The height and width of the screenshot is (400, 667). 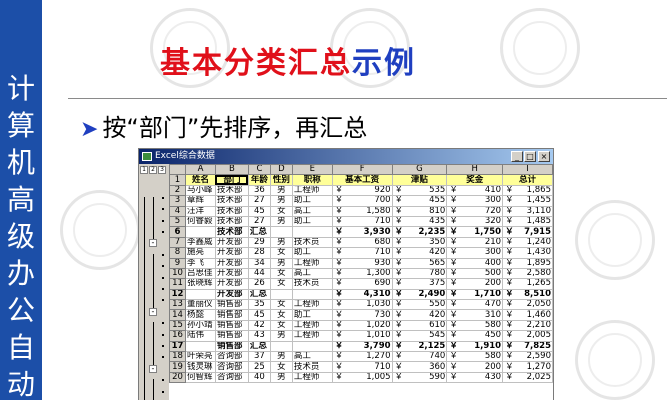 I want to click on cell: ￥ 550, so click(x=419, y=305).